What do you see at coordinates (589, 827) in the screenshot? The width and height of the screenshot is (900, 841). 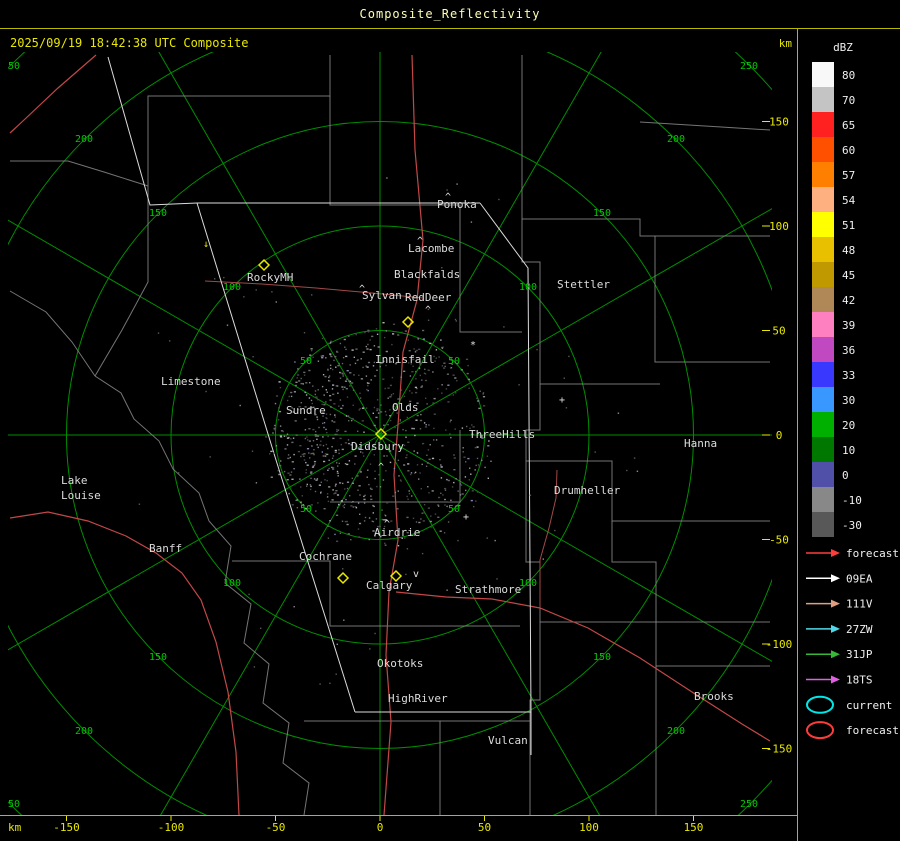 I see `bottom-axis-tick-label: 100` at bounding box center [589, 827].